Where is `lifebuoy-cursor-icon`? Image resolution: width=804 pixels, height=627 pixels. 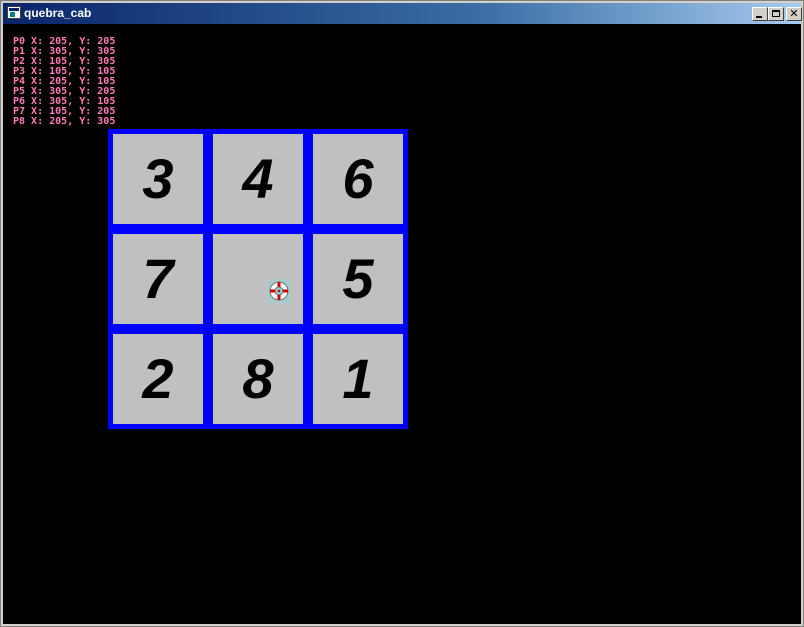
lifebuoy-cursor-icon is located at coordinates (279, 291).